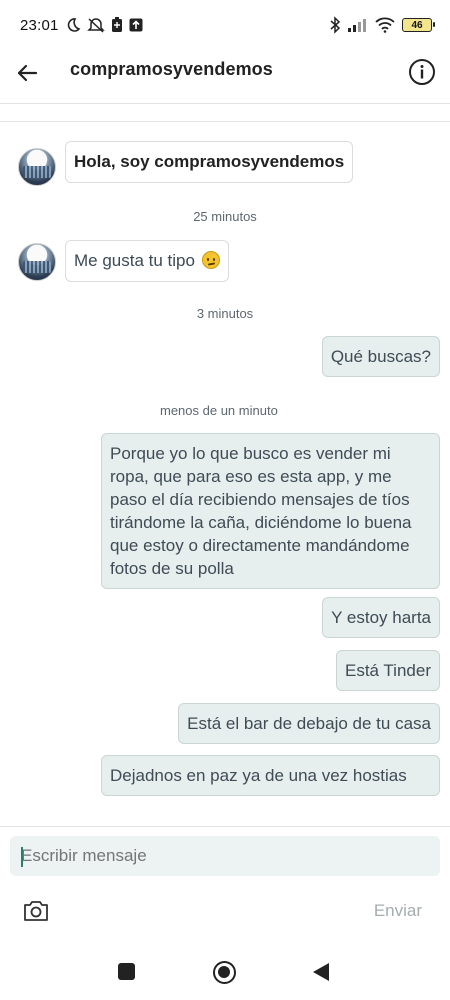 This screenshot has height=1000, width=450. I want to click on page-title: compramosyvendemos, so click(171, 69).